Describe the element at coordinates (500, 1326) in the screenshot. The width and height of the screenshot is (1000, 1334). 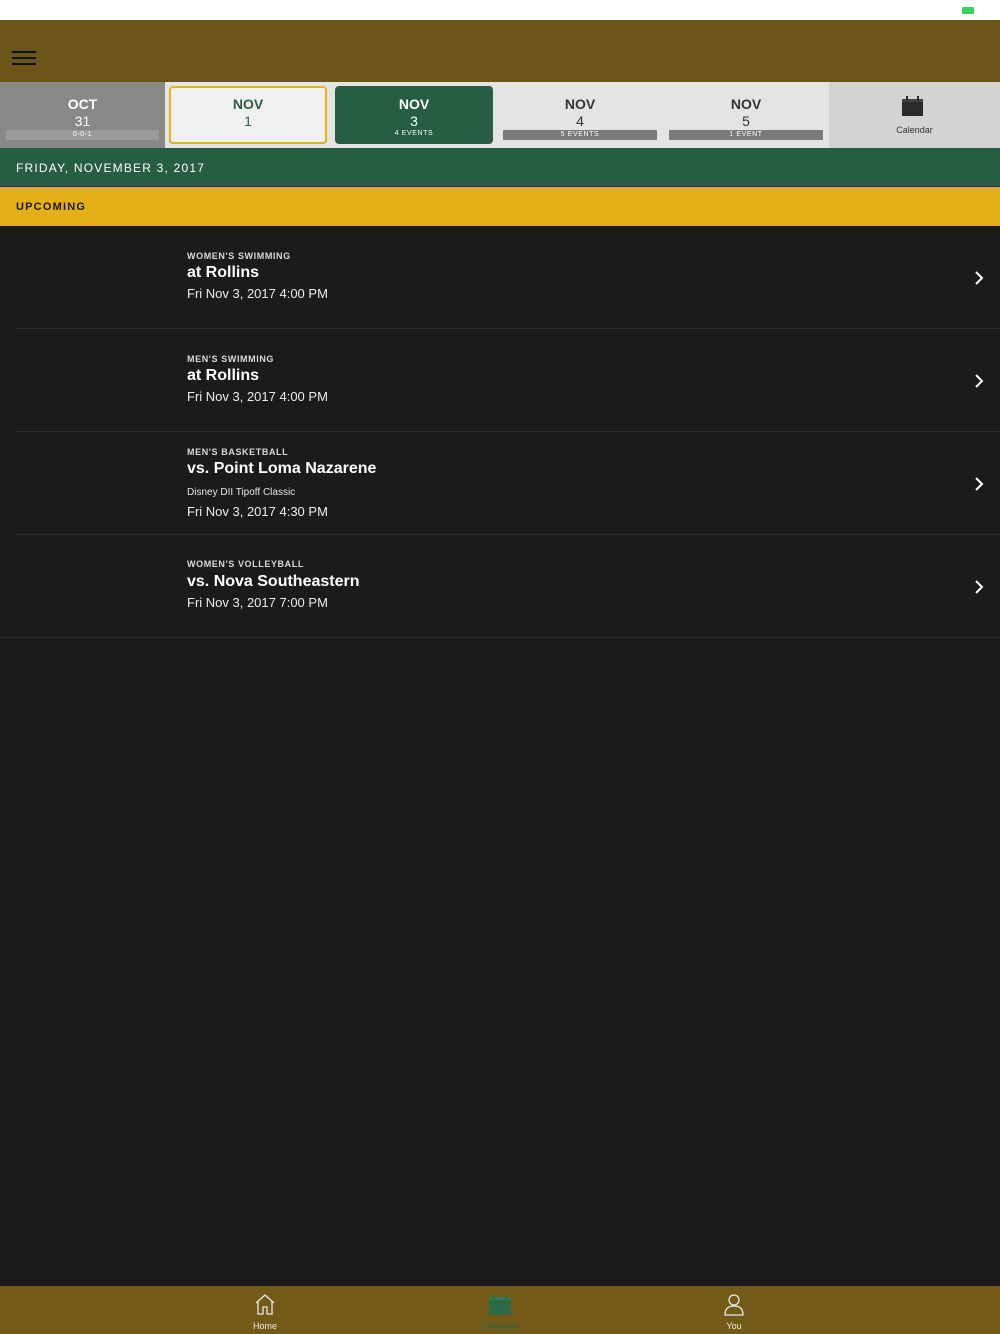
I see `tab-label: Schedule` at that location.